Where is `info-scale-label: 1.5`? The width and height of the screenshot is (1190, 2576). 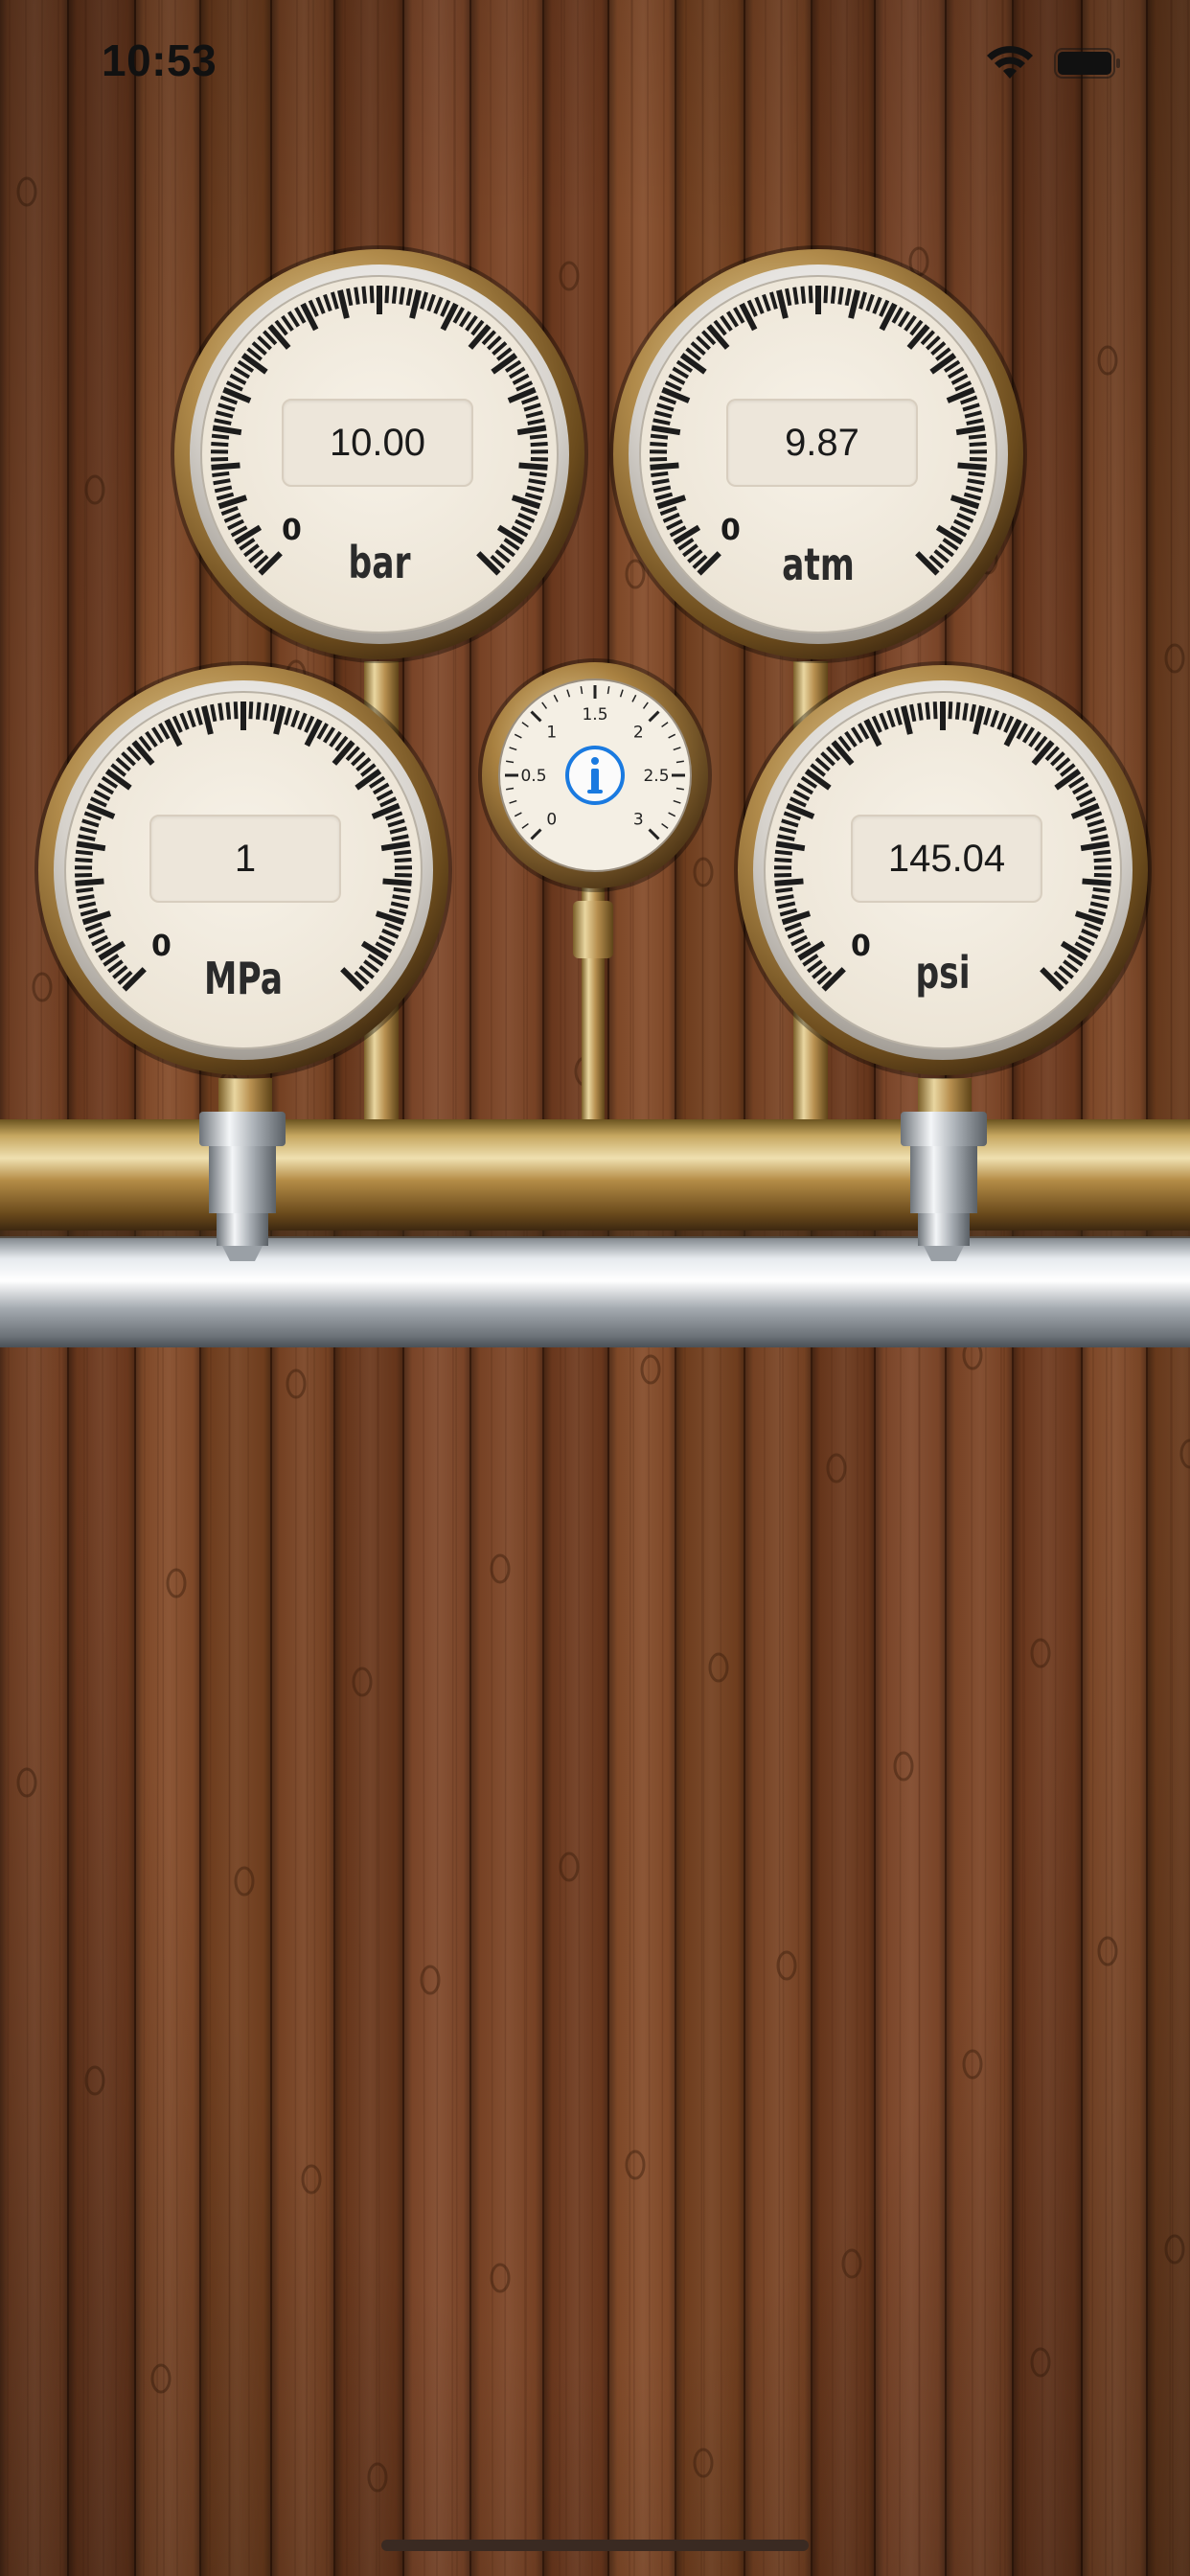 info-scale-label: 1.5 is located at coordinates (594, 714).